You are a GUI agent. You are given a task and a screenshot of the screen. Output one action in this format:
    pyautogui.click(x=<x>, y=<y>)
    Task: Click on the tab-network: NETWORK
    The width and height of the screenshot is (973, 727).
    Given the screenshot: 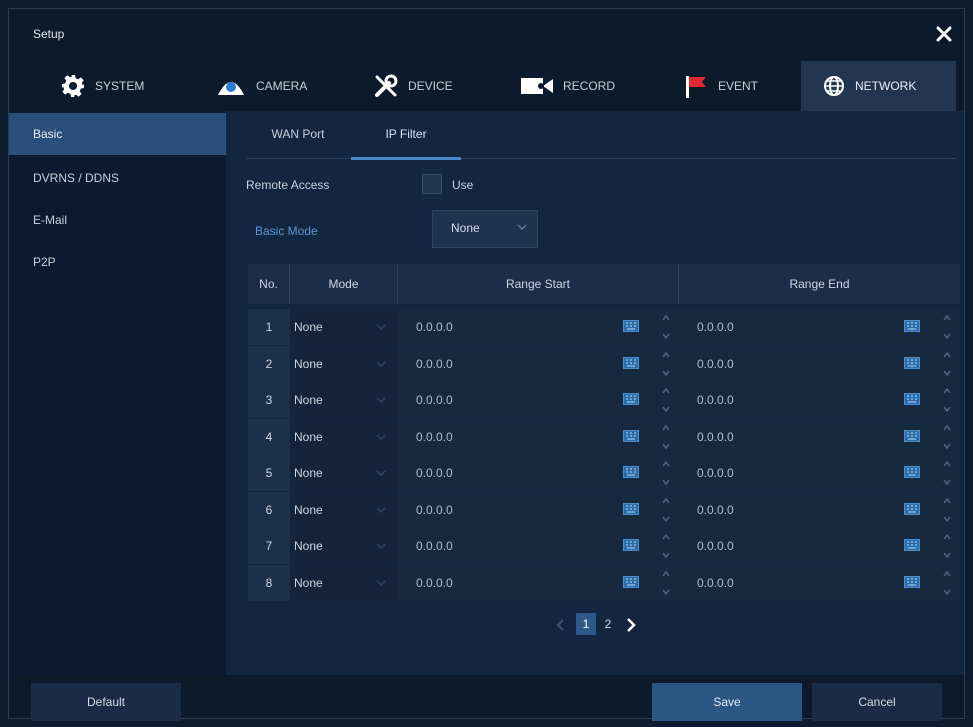 What is the action you would take?
    pyautogui.click(x=878, y=86)
    